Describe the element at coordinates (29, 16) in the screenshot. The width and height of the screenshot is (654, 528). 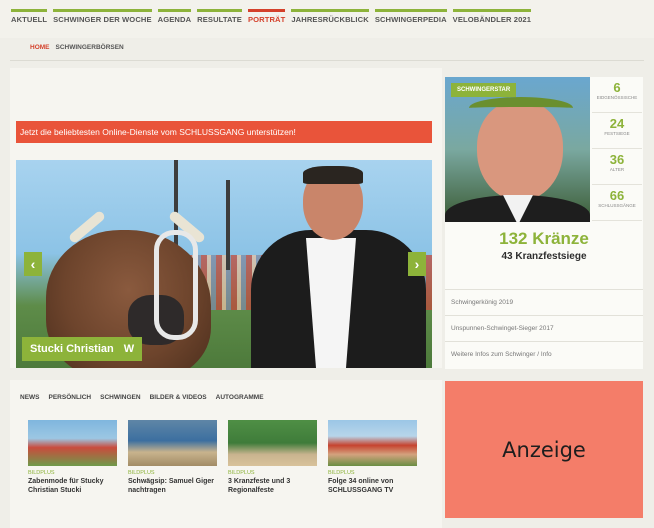
I see `nav-item-aktuell: Aktuell` at that location.